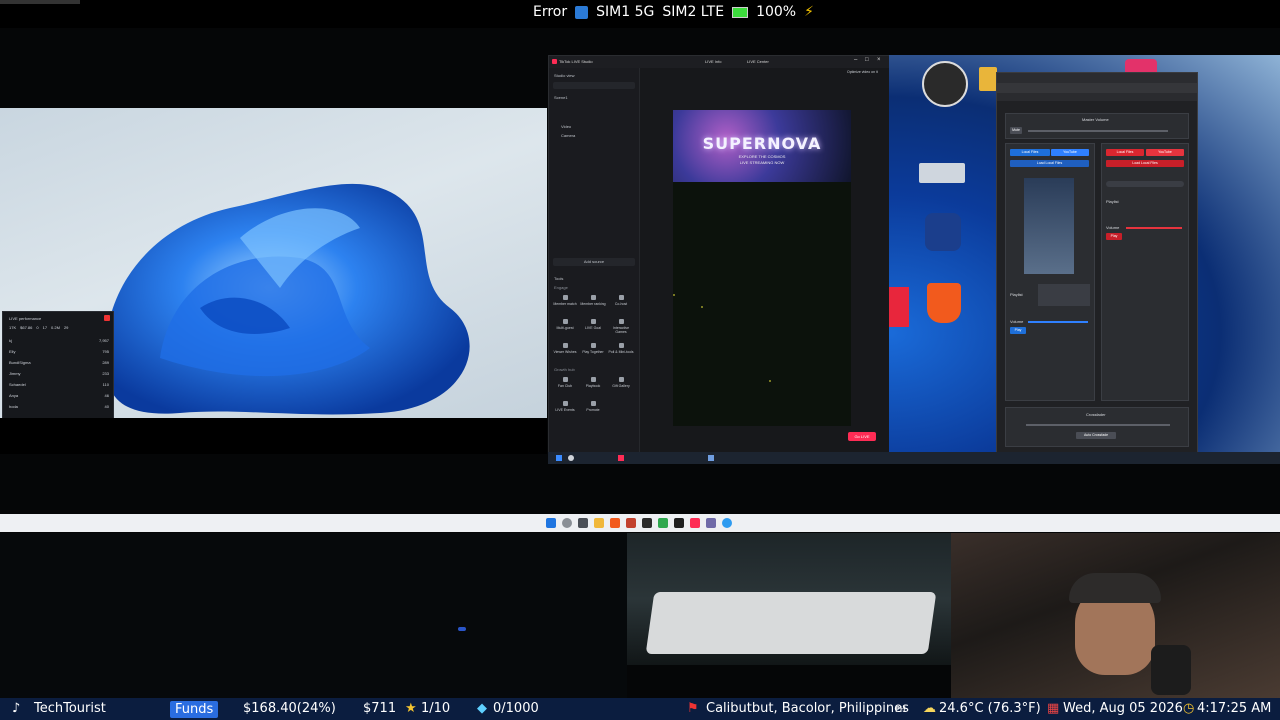 The image size is (1280, 720). What do you see at coordinates (762, 143) in the screenshot?
I see `banner-title: SUPERNOVA` at bounding box center [762, 143].